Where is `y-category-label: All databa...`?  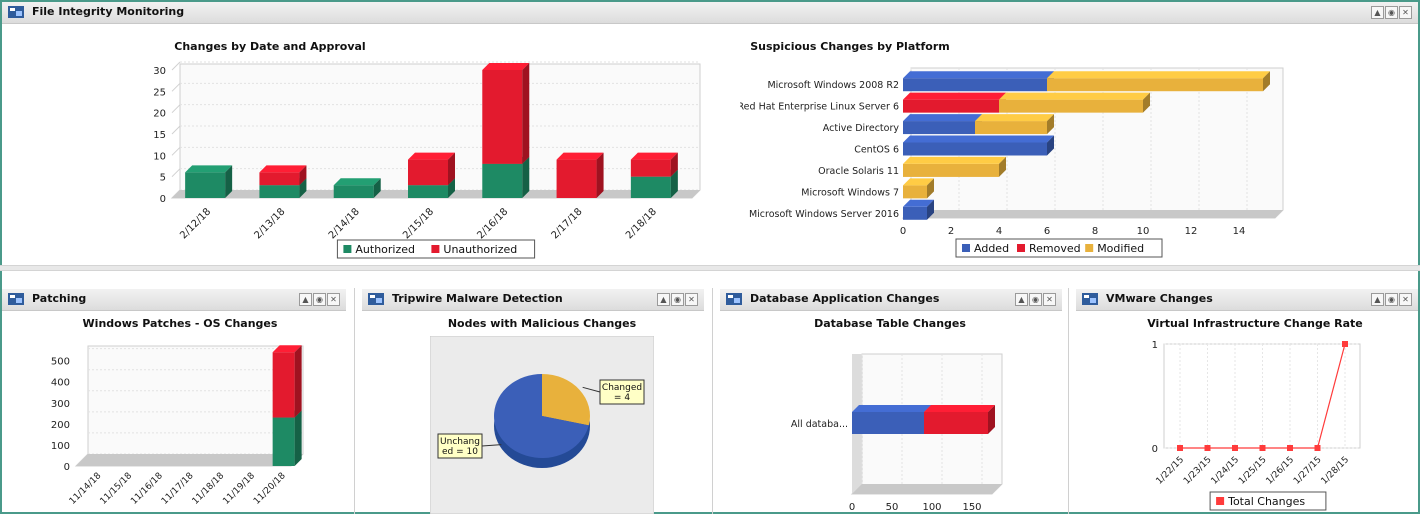
y-category-label: All databa... is located at coordinates (819, 424).